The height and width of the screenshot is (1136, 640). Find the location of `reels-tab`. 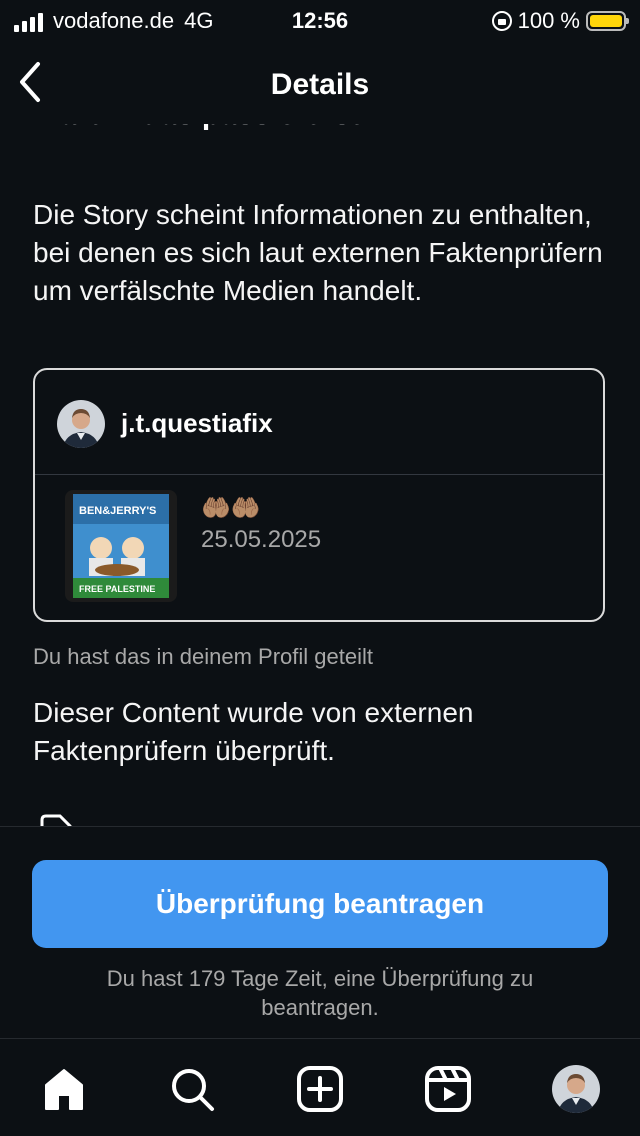

reels-tab is located at coordinates (448, 1089).